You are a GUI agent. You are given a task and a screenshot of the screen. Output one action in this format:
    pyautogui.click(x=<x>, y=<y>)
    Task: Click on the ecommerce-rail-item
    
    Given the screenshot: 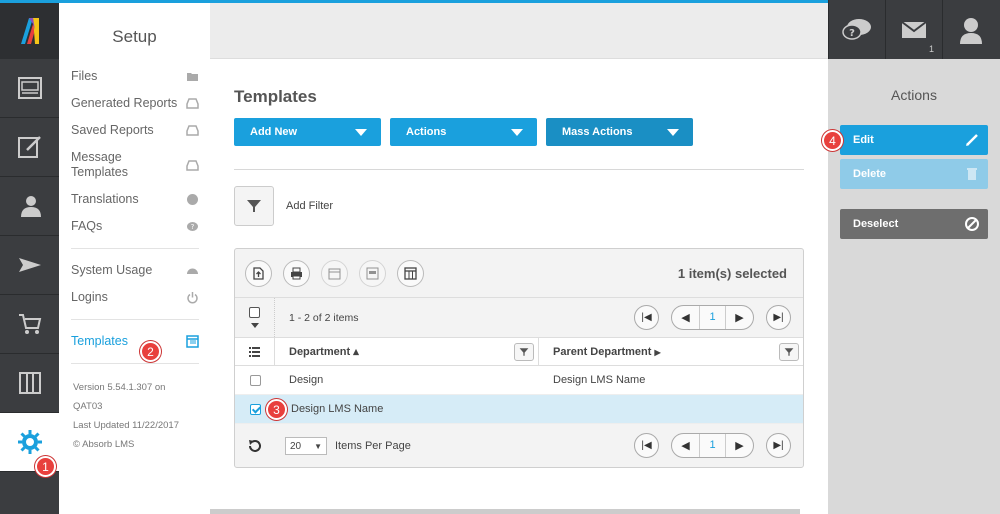 What is the action you would take?
    pyautogui.click(x=29, y=324)
    